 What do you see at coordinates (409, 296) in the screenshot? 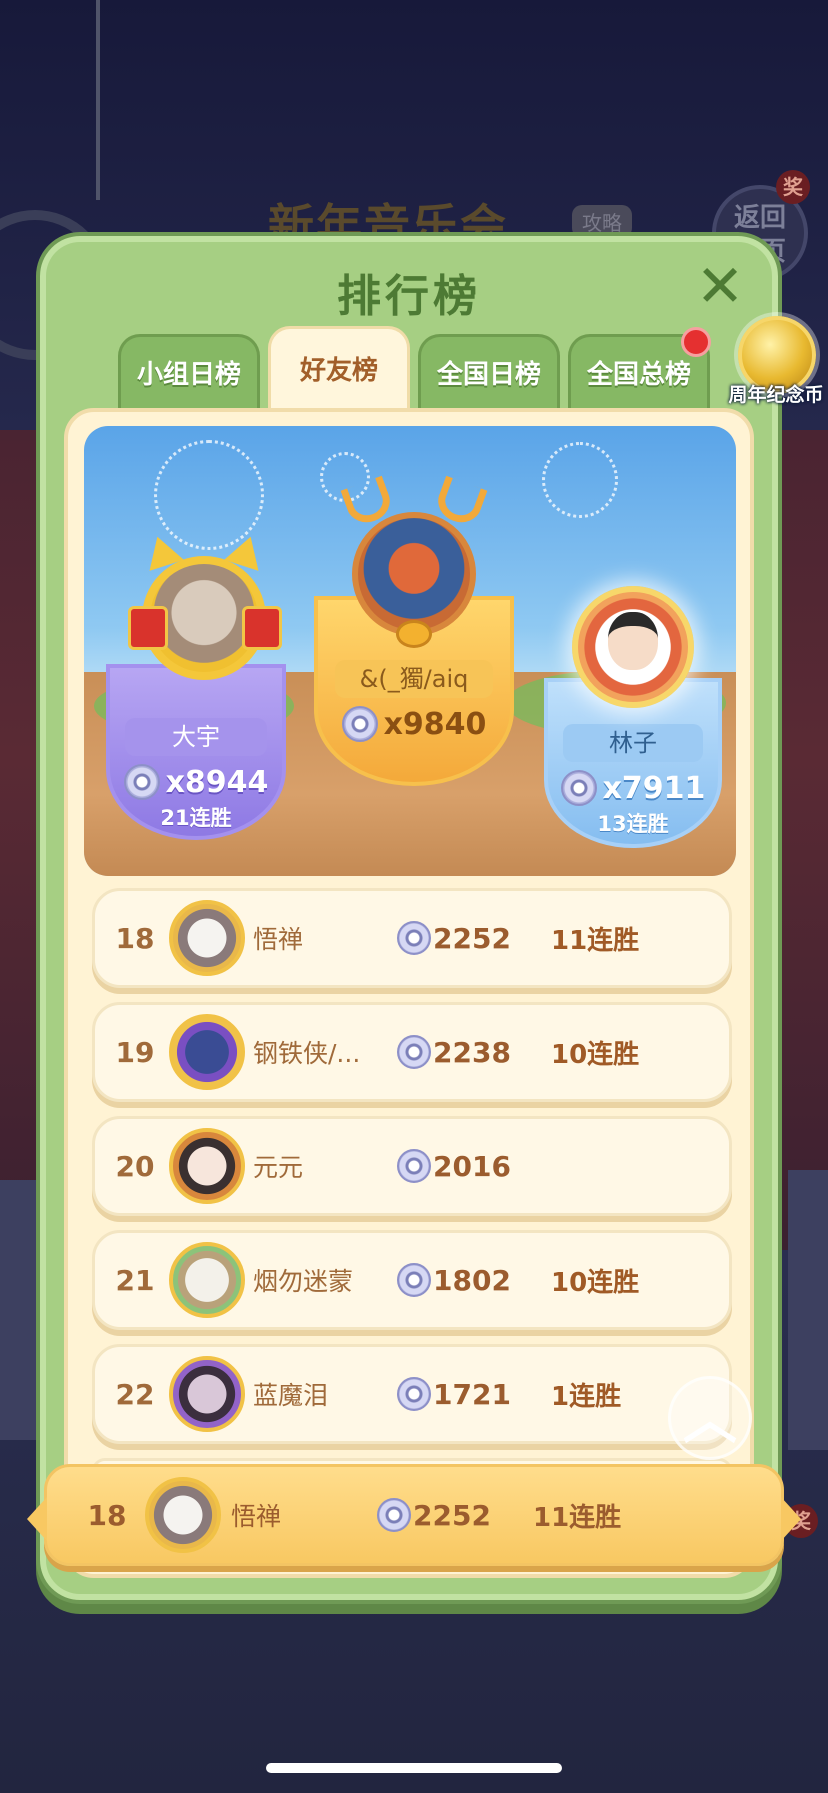
I see `modal-title: 排行榜` at bounding box center [409, 296].